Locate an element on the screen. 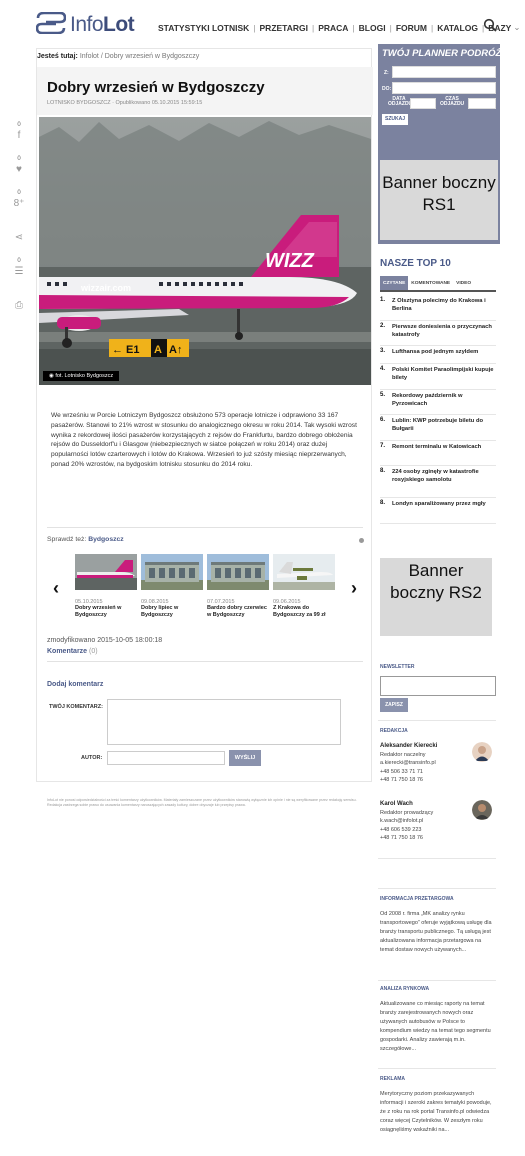 The image size is (525, 1156). svg-text: ← E1 is located at coordinates (126, 350).